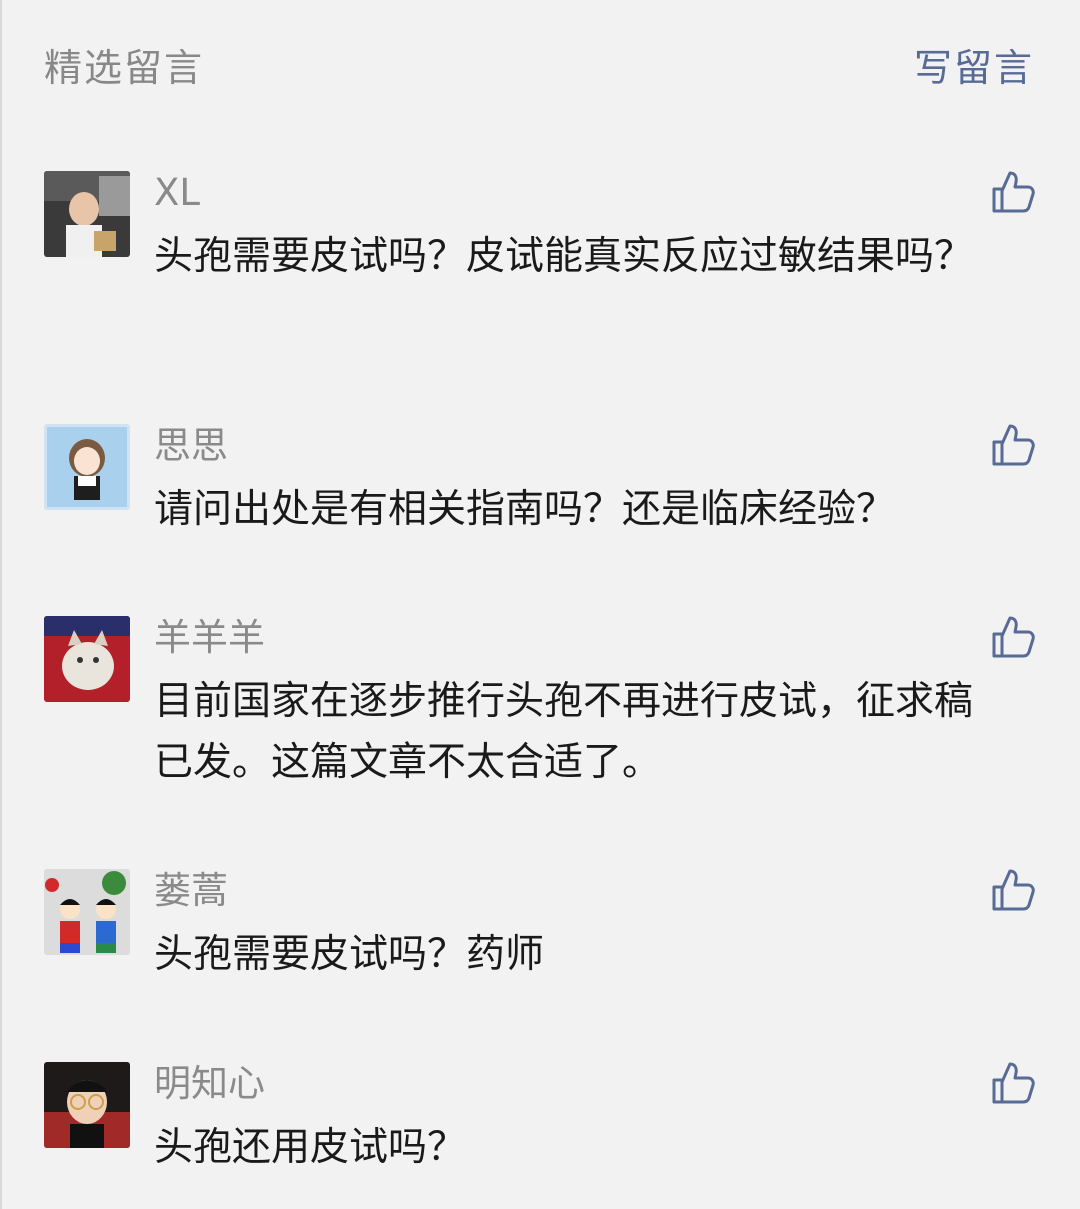 The width and height of the screenshot is (1080, 1209). What do you see at coordinates (539, 64) in the screenshot?
I see `comments-header: 精选留言 写留言` at bounding box center [539, 64].